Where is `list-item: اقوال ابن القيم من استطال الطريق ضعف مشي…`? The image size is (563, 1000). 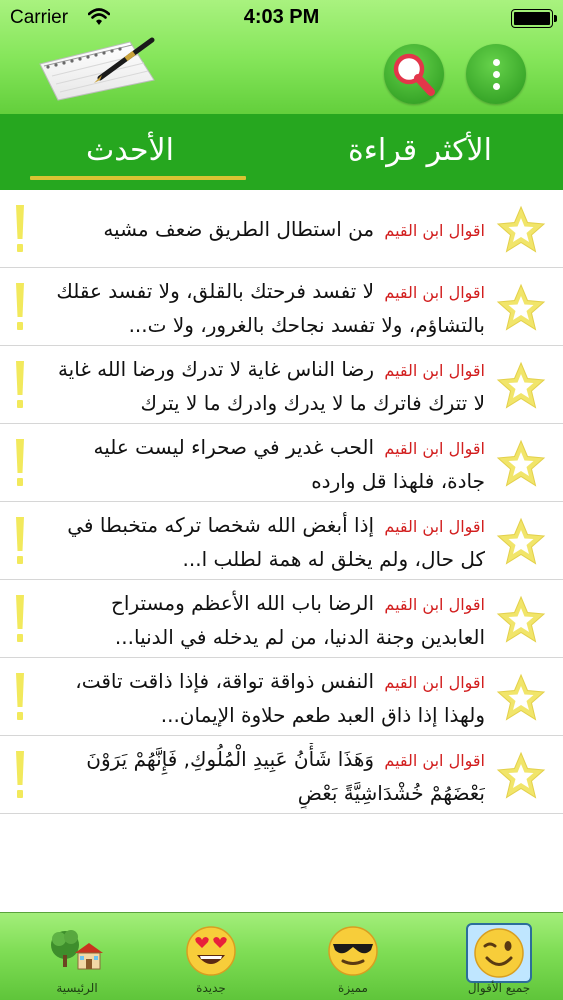 list-item: اقوال ابن القيم من استطال الطريق ضعف مشي… is located at coordinates (281, 229).